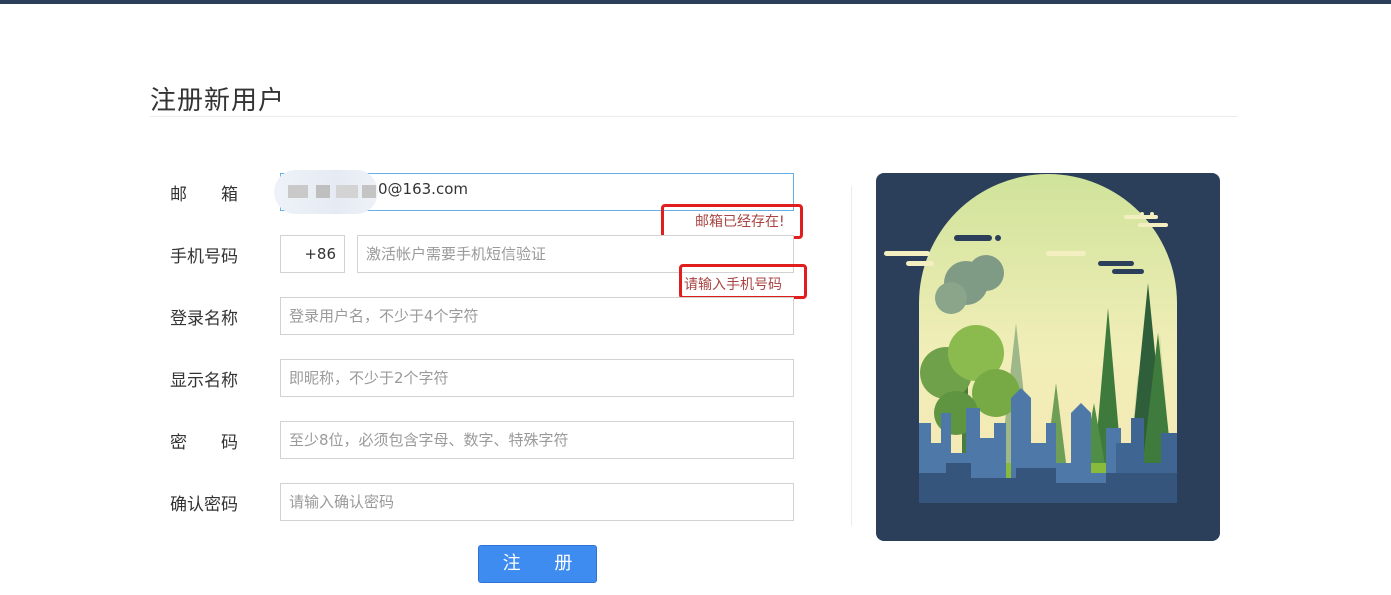 The image size is (1391, 595). Describe the element at coordinates (204, 195) in the screenshot. I see `email-label: 邮 箱` at that location.